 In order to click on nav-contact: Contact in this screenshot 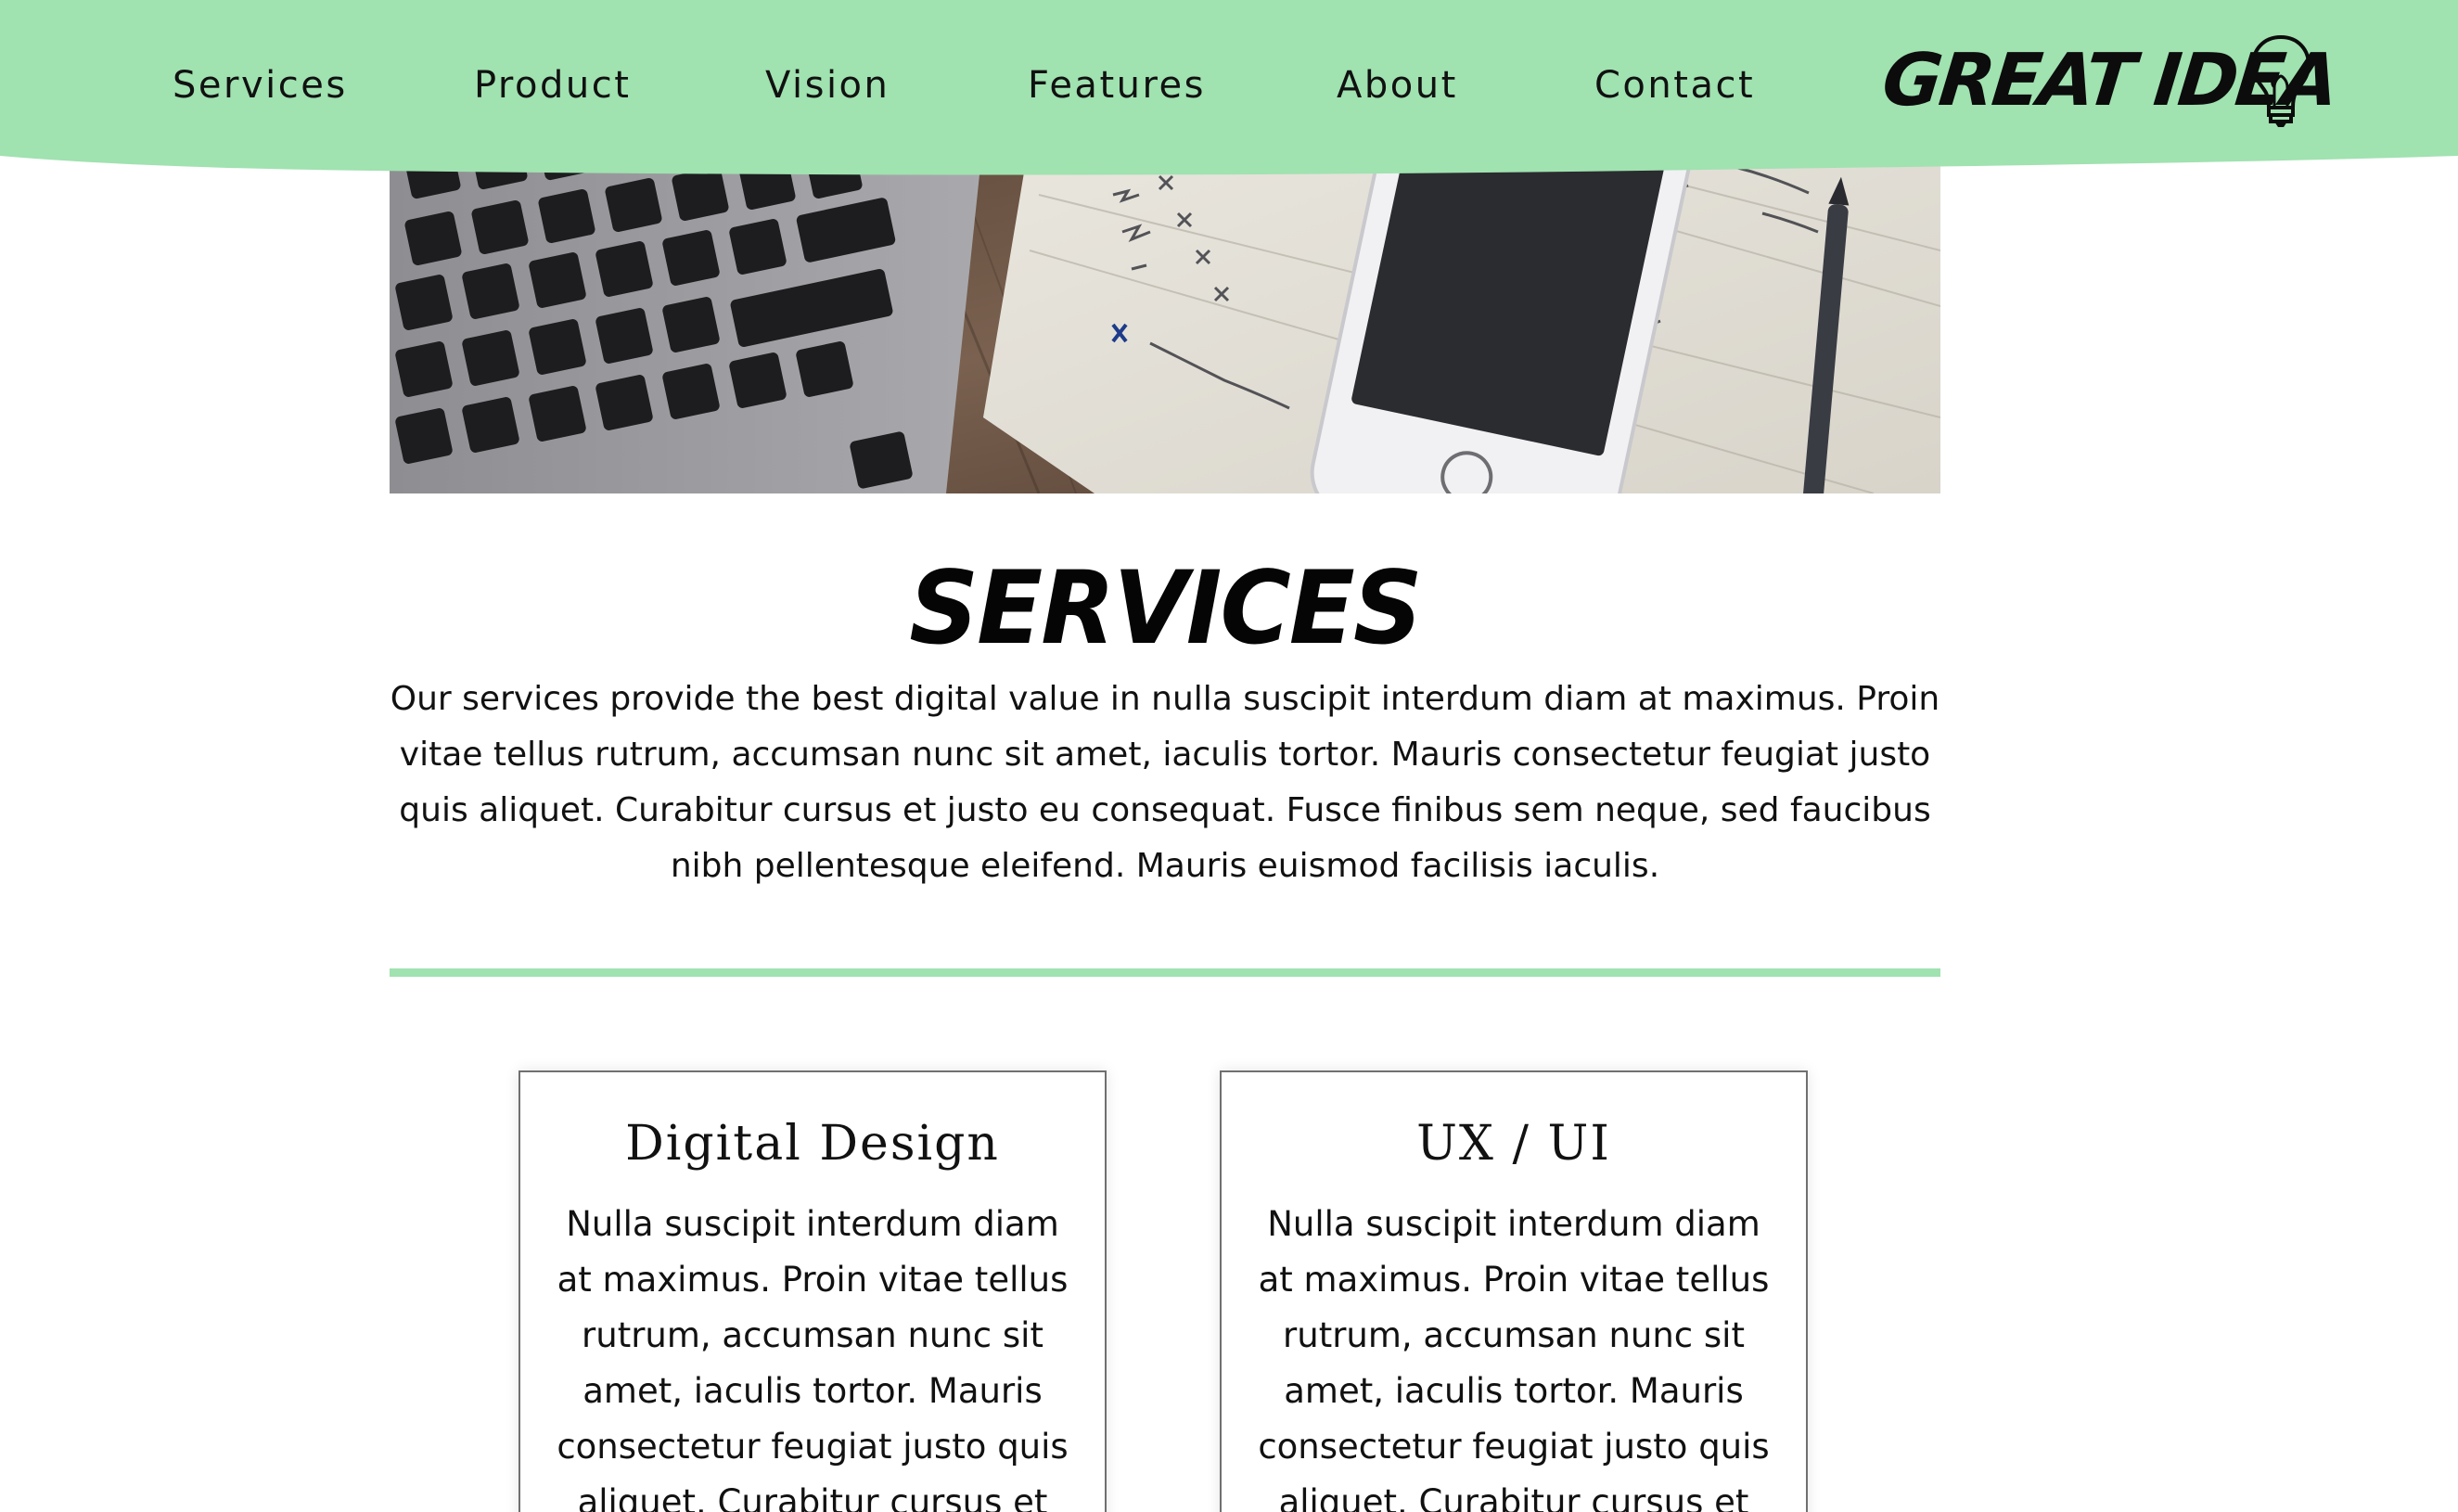, I will do `click(1674, 85)`.